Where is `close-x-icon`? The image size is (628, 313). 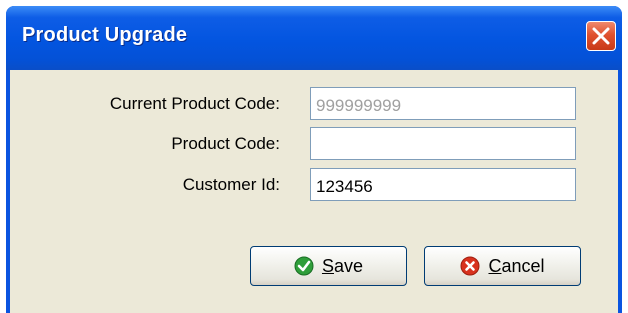 close-x-icon is located at coordinates (601, 36).